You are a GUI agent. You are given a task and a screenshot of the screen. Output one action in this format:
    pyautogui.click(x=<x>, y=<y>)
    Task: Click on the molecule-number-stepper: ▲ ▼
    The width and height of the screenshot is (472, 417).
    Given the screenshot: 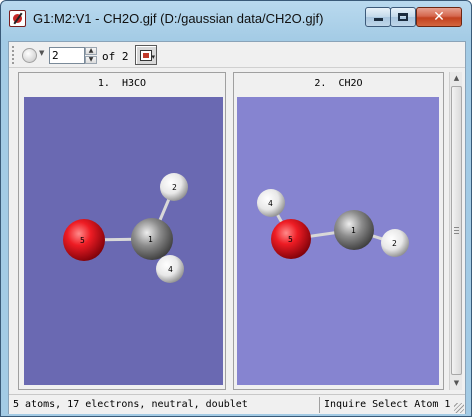 What is the action you would take?
    pyautogui.click(x=91, y=55)
    